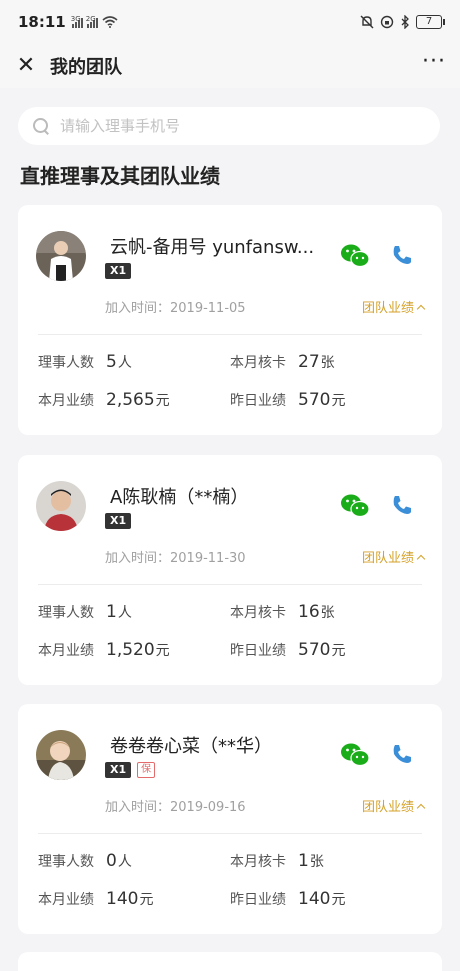 The image size is (460, 971). I want to click on stat-value: 5, so click(111, 362).